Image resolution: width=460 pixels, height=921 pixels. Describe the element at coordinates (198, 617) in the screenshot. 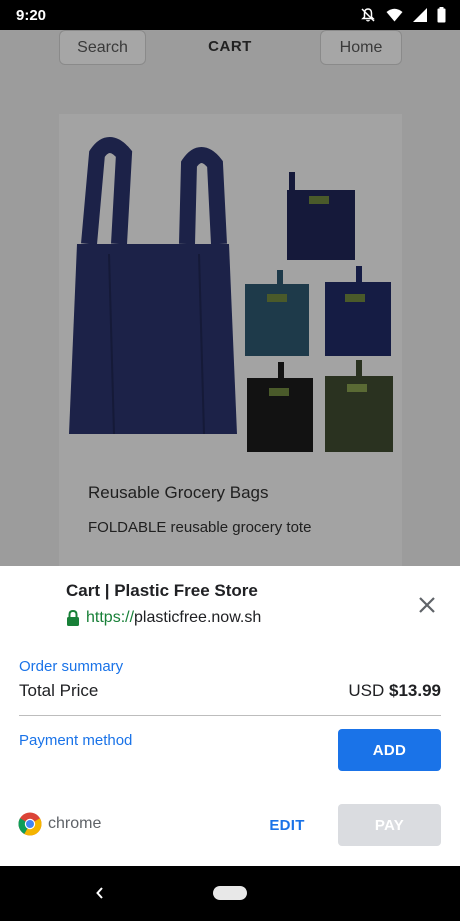

I see `url-host: plasticfree.now.sh` at that location.